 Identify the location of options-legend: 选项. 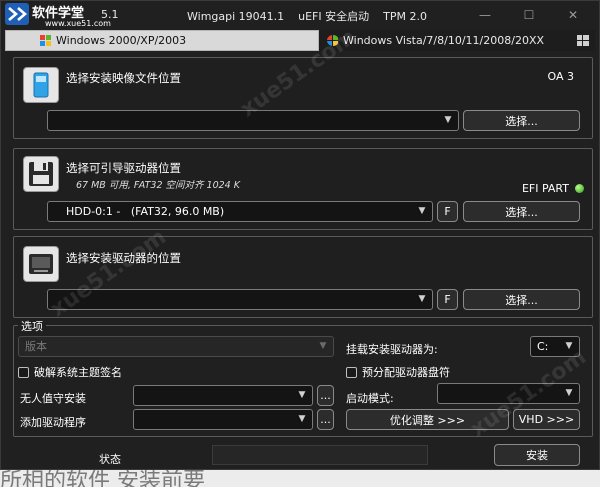
(32, 326).